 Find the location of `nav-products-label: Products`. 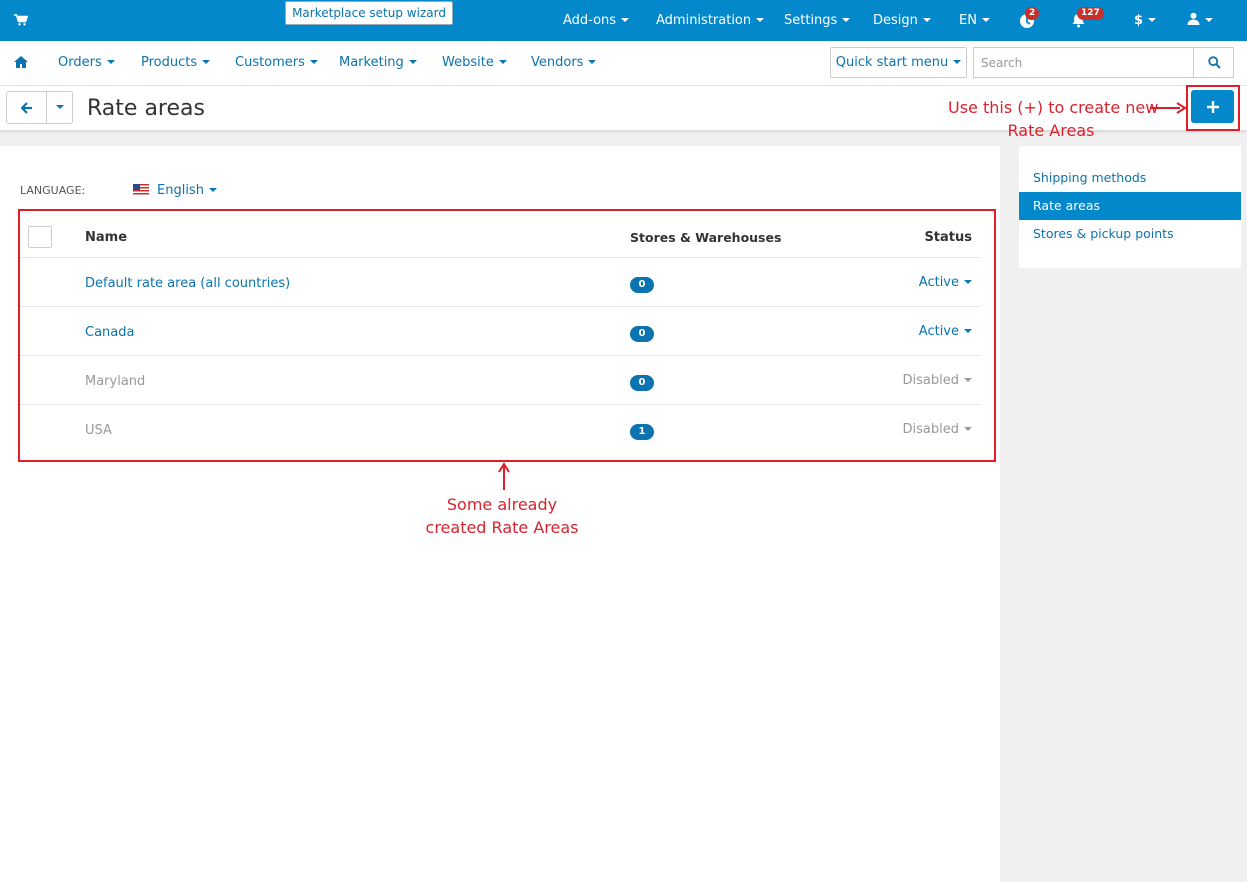

nav-products-label: Products is located at coordinates (169, 62).